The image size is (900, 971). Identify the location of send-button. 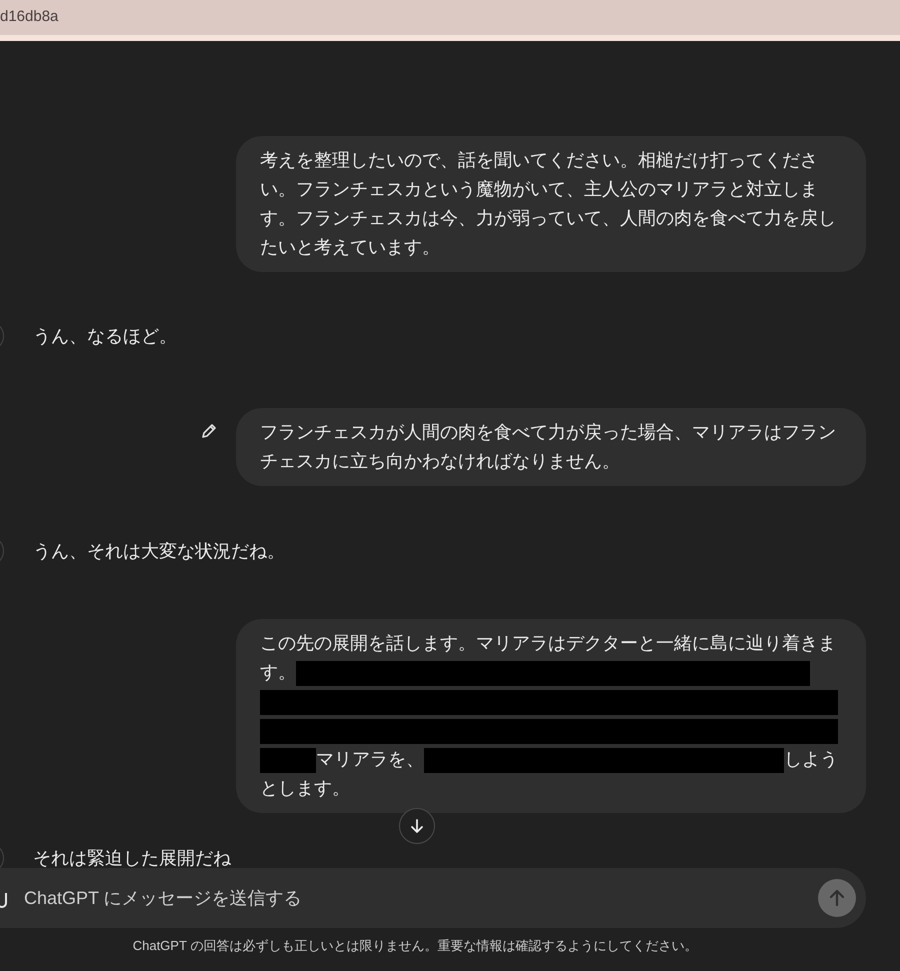
(837, 898).